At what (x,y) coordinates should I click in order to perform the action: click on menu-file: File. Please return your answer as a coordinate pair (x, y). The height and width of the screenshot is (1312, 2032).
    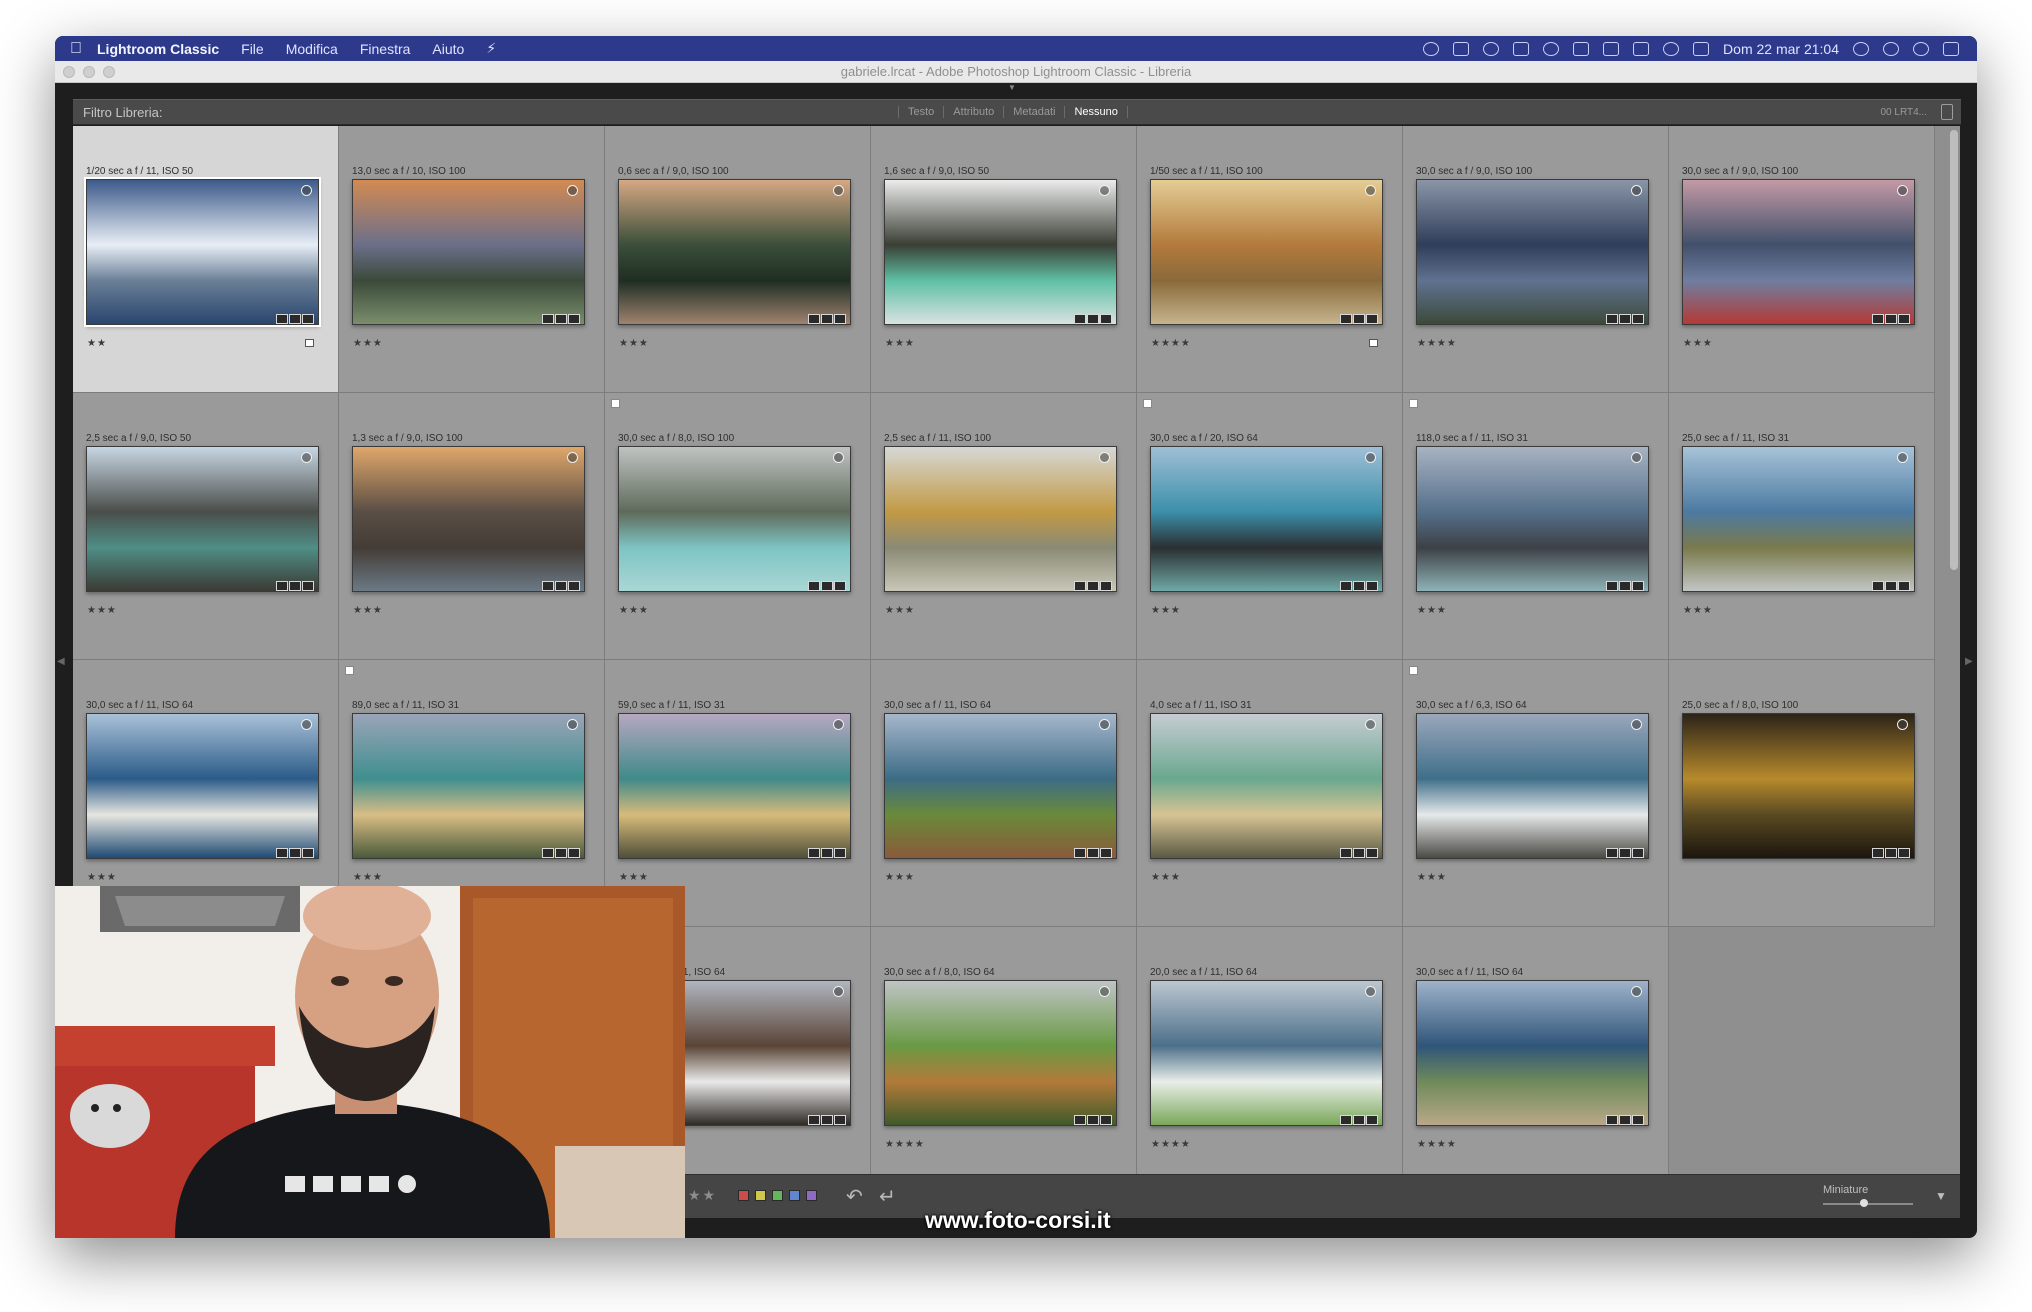
    Looking at the image, I should click on (252, 49).